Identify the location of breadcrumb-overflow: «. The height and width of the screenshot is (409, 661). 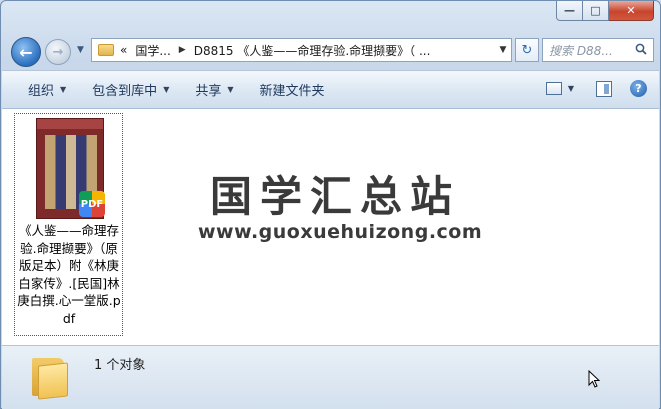
(123, 50).